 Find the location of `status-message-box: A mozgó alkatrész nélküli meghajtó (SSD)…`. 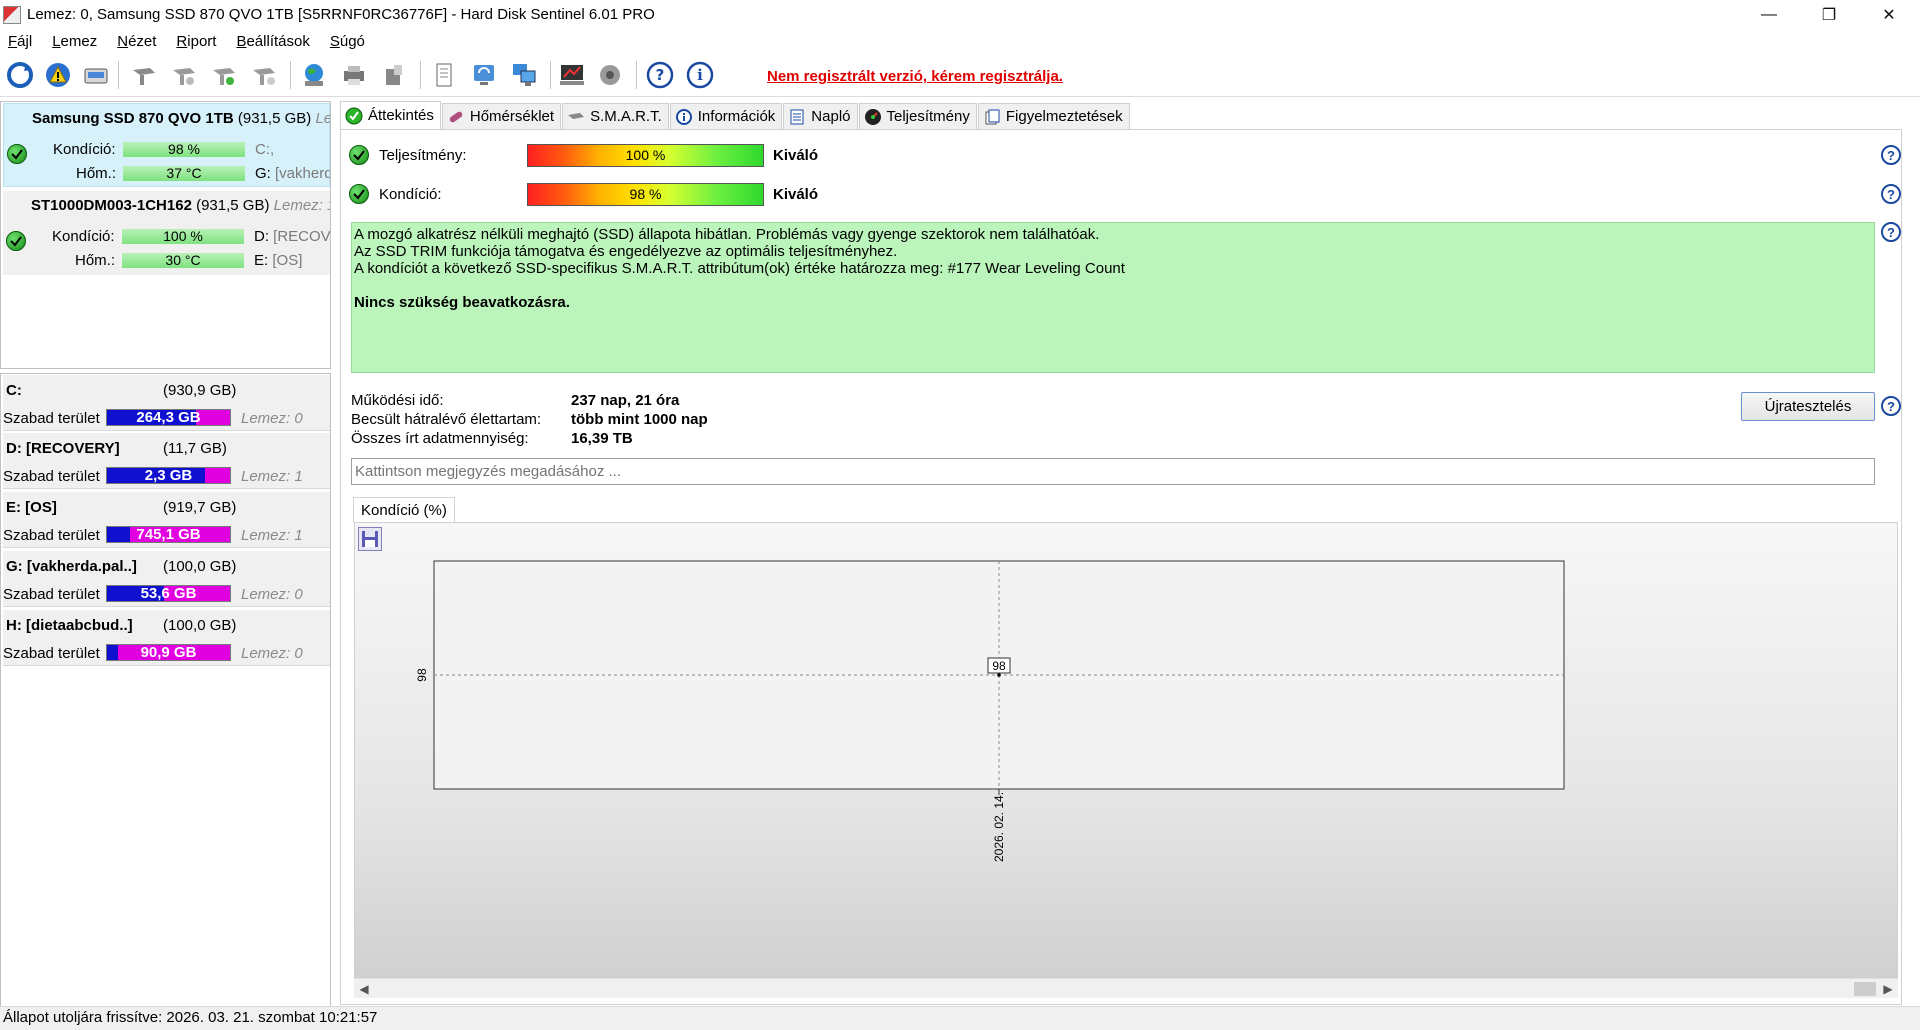

status-message-box: A mozgó alkatrész nélküli meghajtó (SSD)… is located at coordinates (1113, 297).